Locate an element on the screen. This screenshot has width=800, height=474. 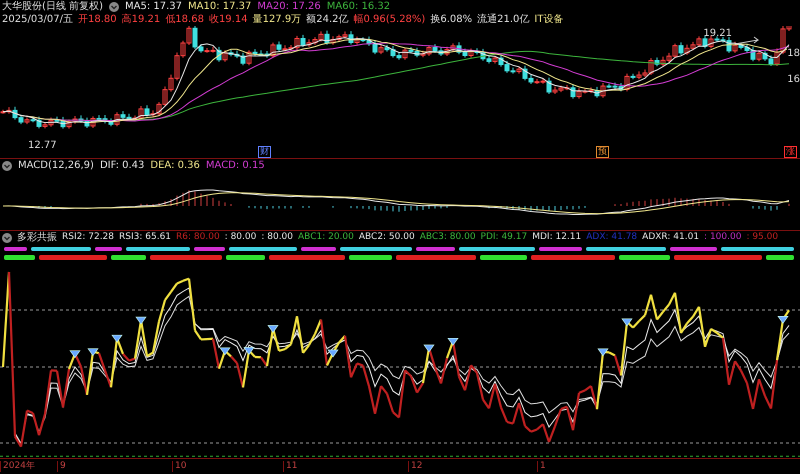
low-price-label: 12.77 is located at coordinates (42, 145).